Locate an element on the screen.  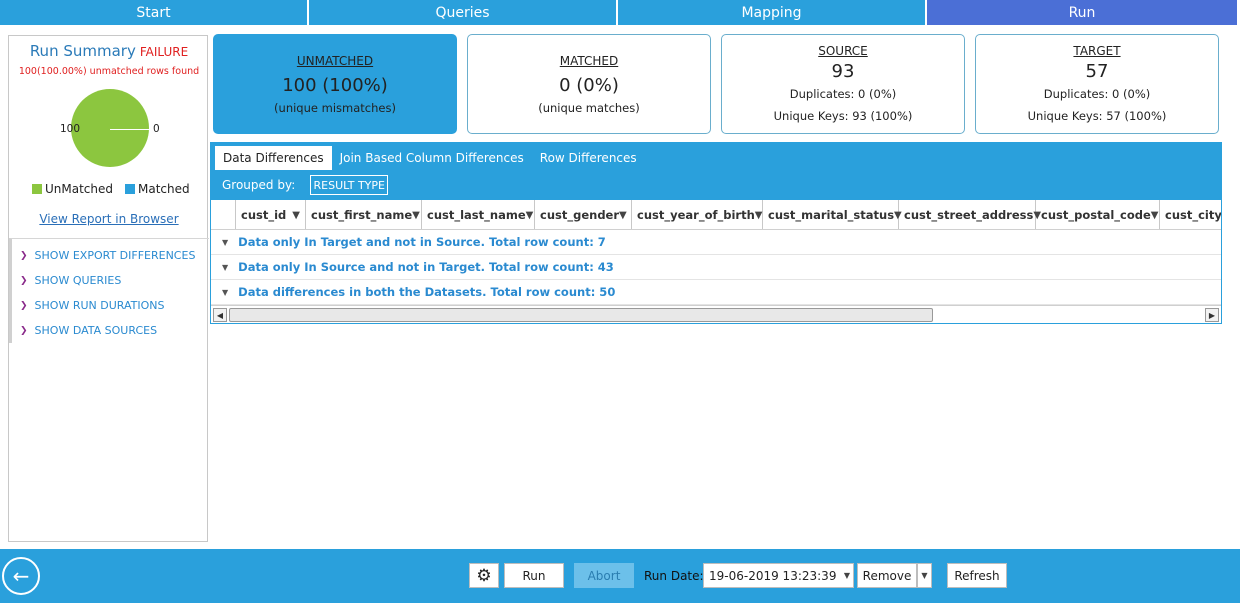
card-value: 57 is located at coordinates (1097, 71).